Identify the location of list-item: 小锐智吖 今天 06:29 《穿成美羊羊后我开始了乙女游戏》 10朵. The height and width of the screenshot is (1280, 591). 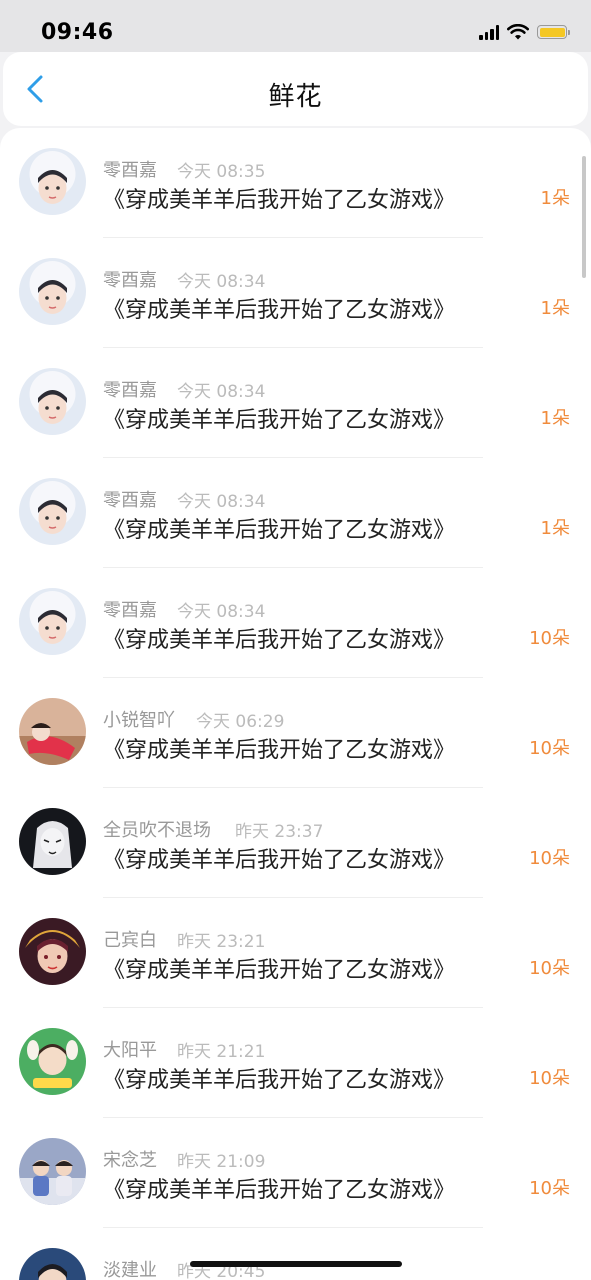
(295, 733).